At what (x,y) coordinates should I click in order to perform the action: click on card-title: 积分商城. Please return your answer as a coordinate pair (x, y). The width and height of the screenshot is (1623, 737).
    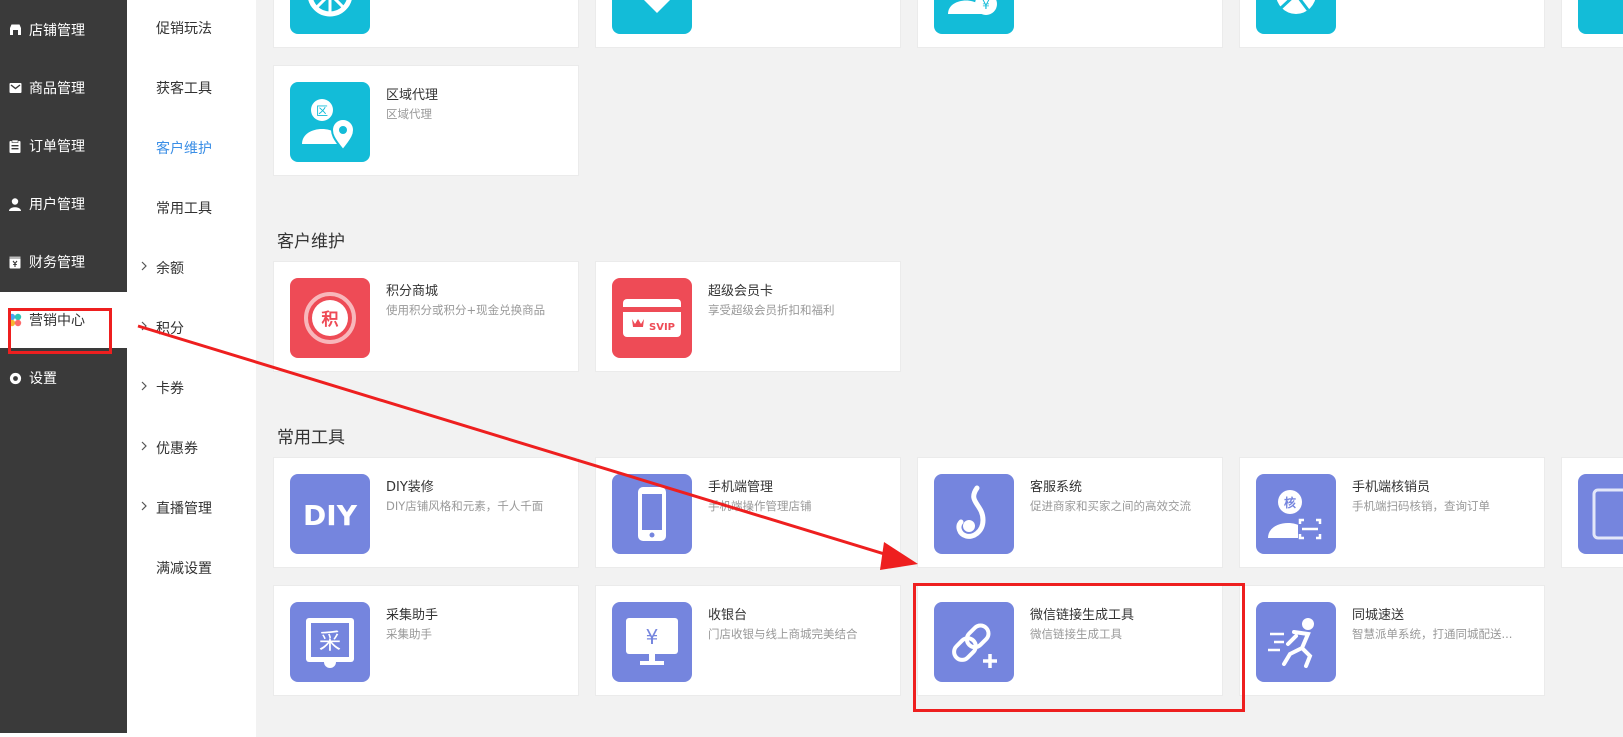
    Looking at the image, I should click on (412, 291).